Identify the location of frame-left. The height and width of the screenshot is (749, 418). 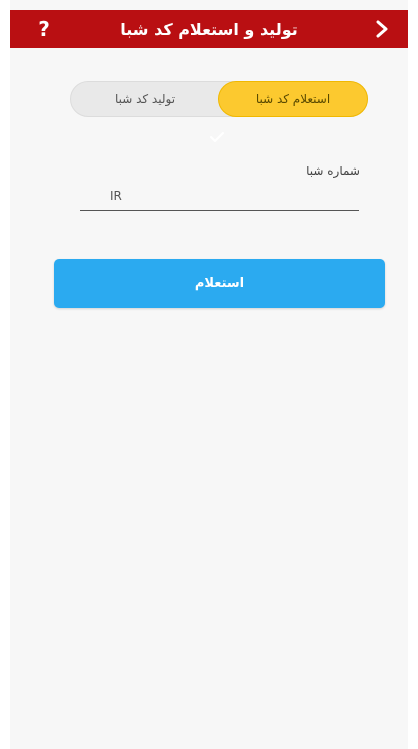
(5, 374).